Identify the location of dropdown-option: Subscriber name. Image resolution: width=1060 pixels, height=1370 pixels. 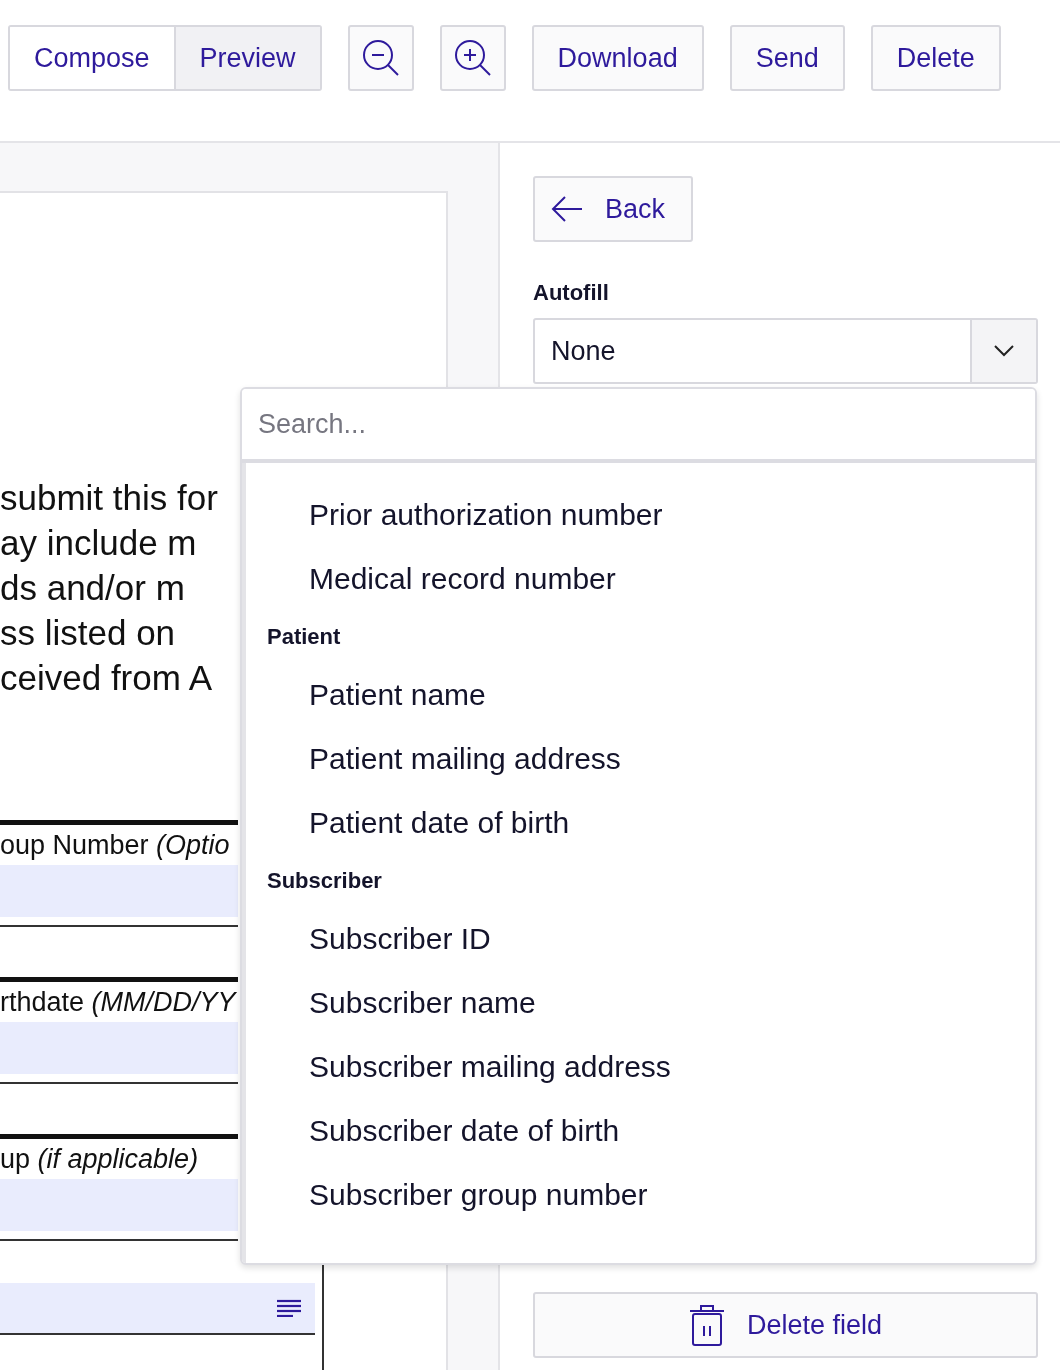
(640, 1003).